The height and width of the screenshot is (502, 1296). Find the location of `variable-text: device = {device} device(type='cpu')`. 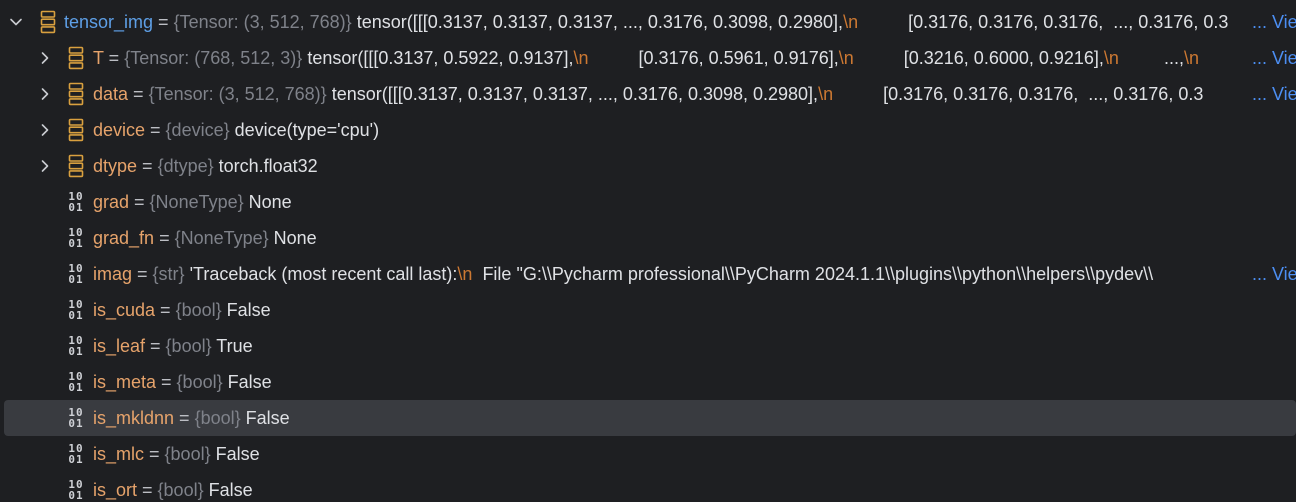

variable-text: device = {device} device(type='cpu') is located at coordinates (236, 130).